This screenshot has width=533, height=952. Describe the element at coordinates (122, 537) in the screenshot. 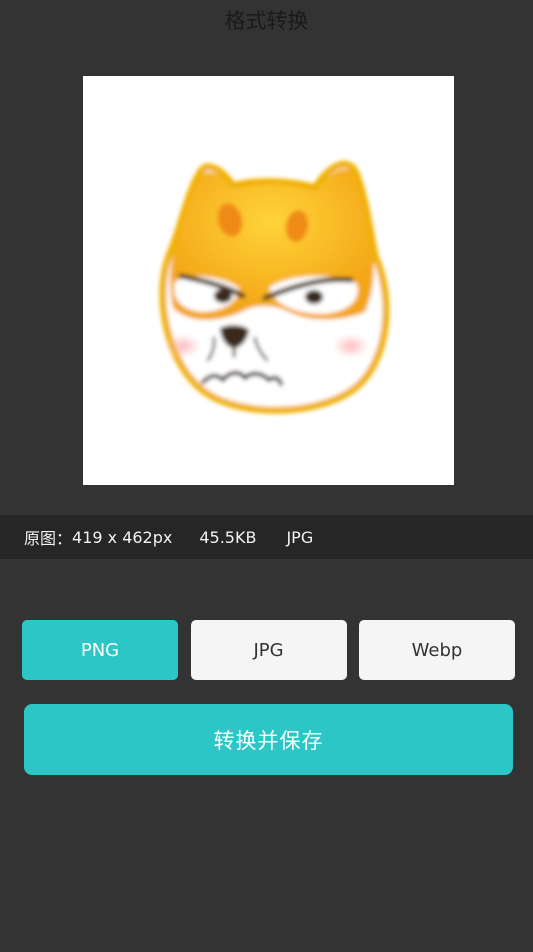

I see `image-dimensions: 419 x 462px` at that location.